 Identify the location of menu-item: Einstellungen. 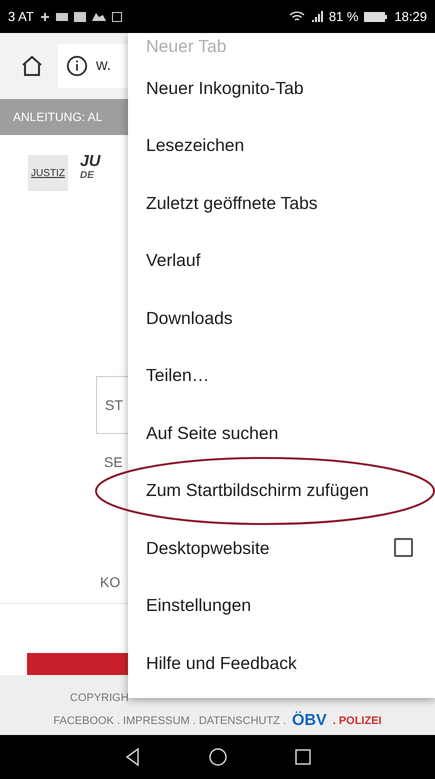
(281, 605).